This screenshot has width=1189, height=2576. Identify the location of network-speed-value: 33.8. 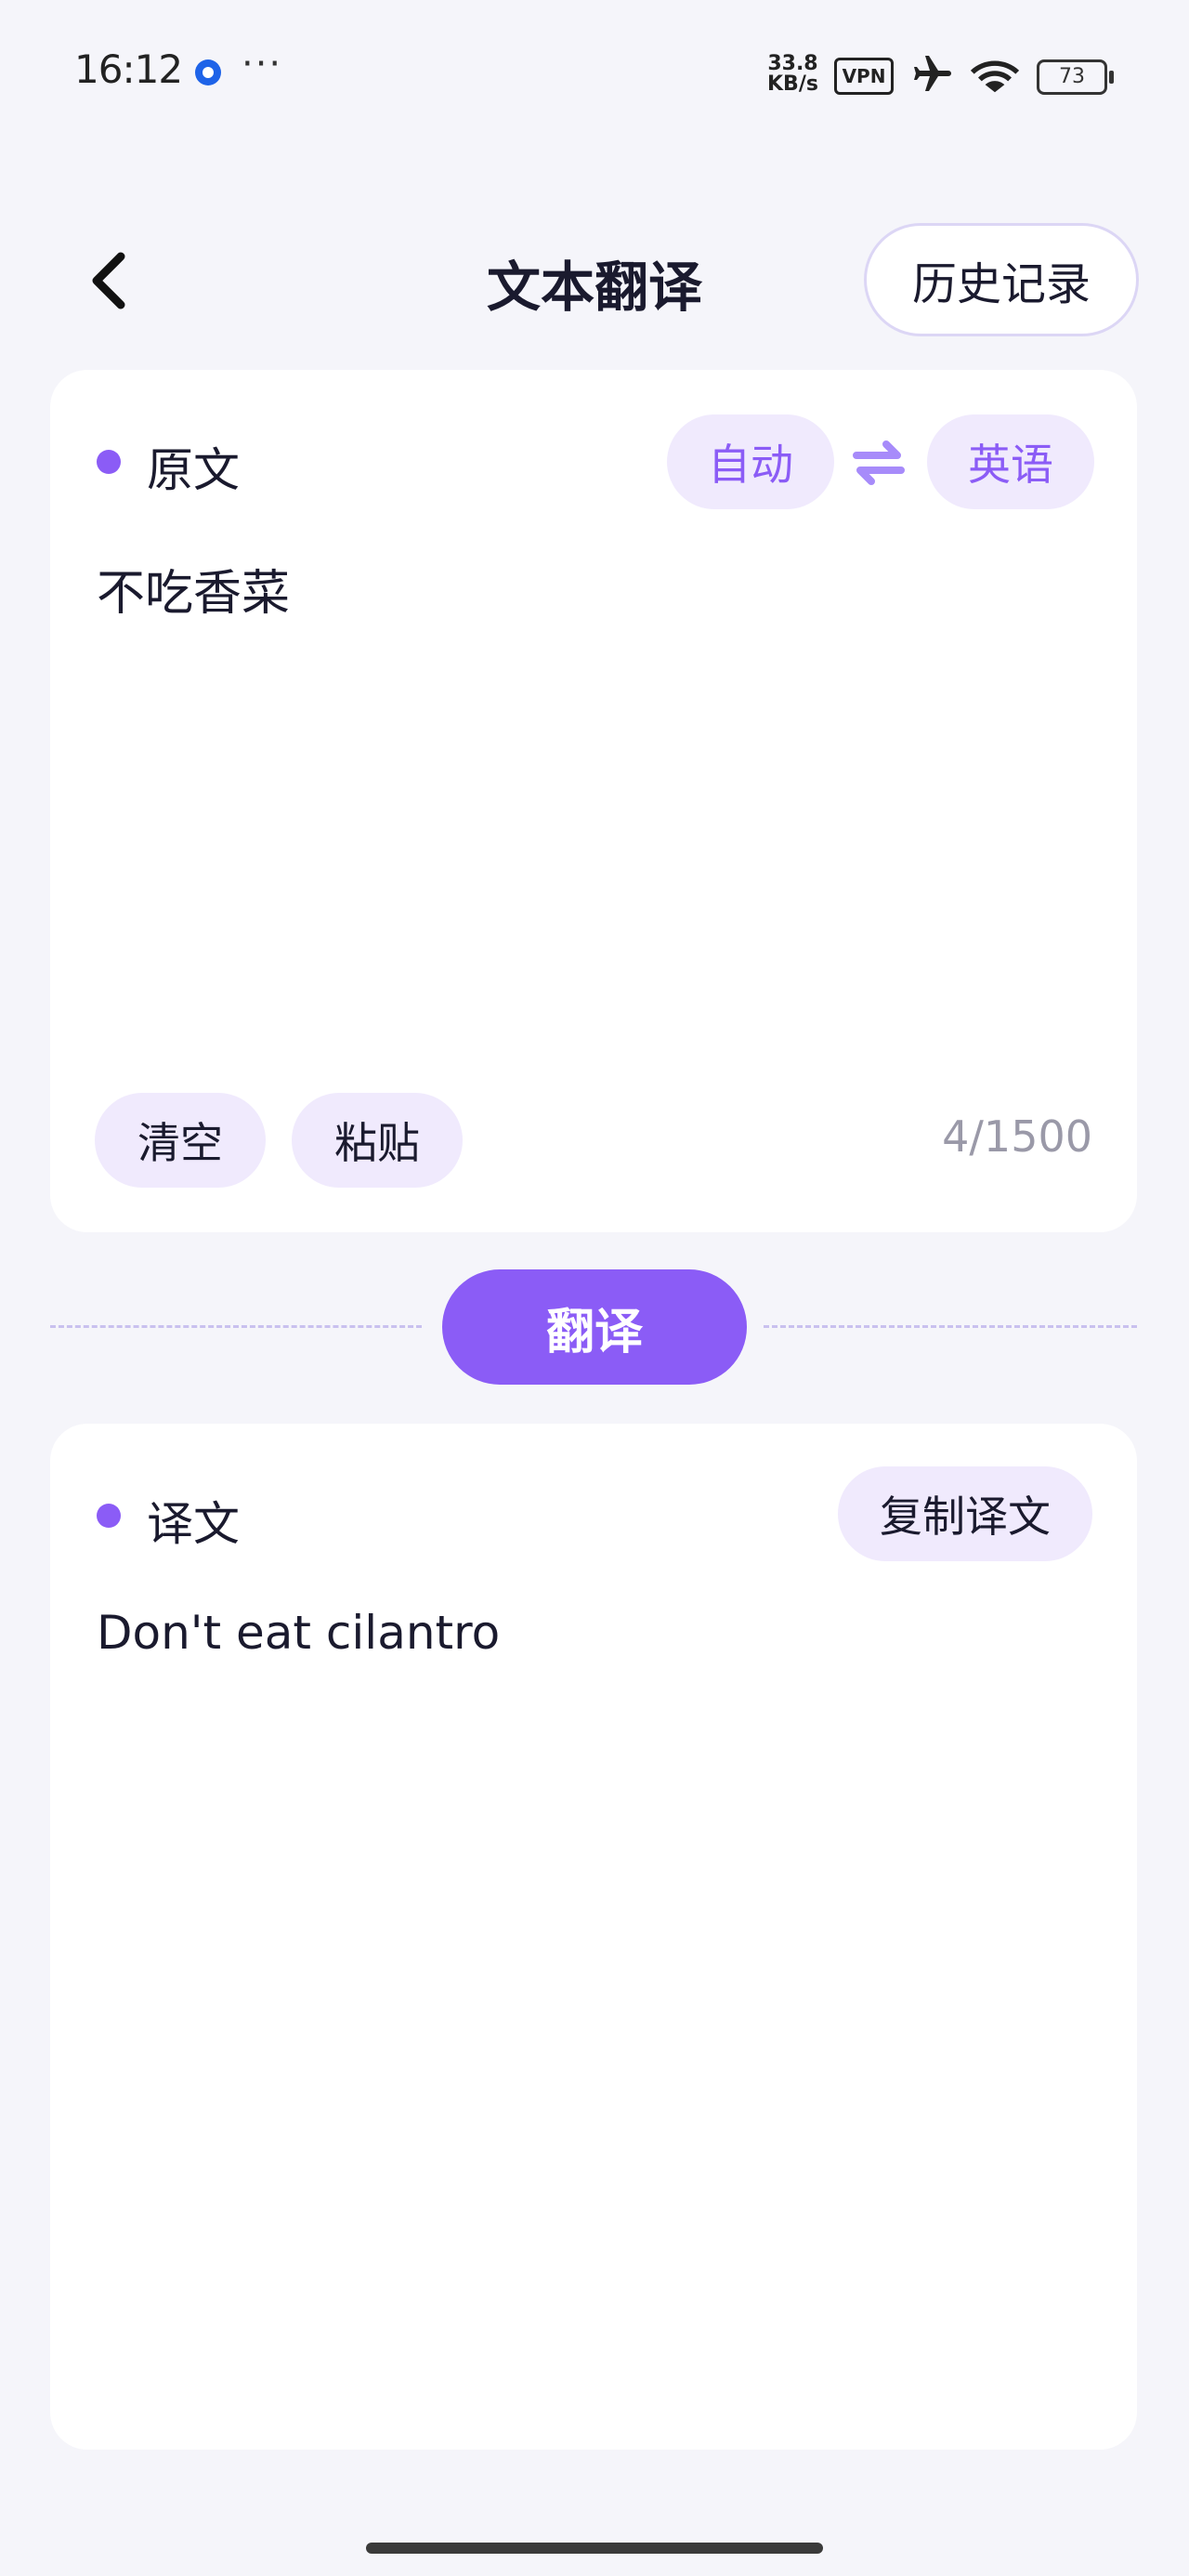
(793, 63).